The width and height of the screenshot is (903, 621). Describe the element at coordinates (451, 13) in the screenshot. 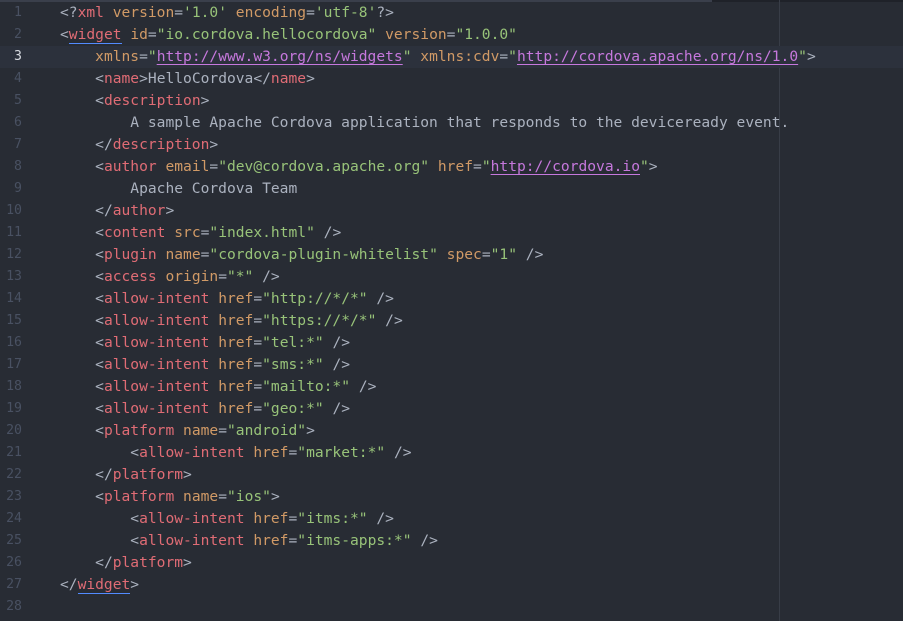

I see `code-line: 1 <?xml version='1.0' encoding='utf-8'?>` at that location.